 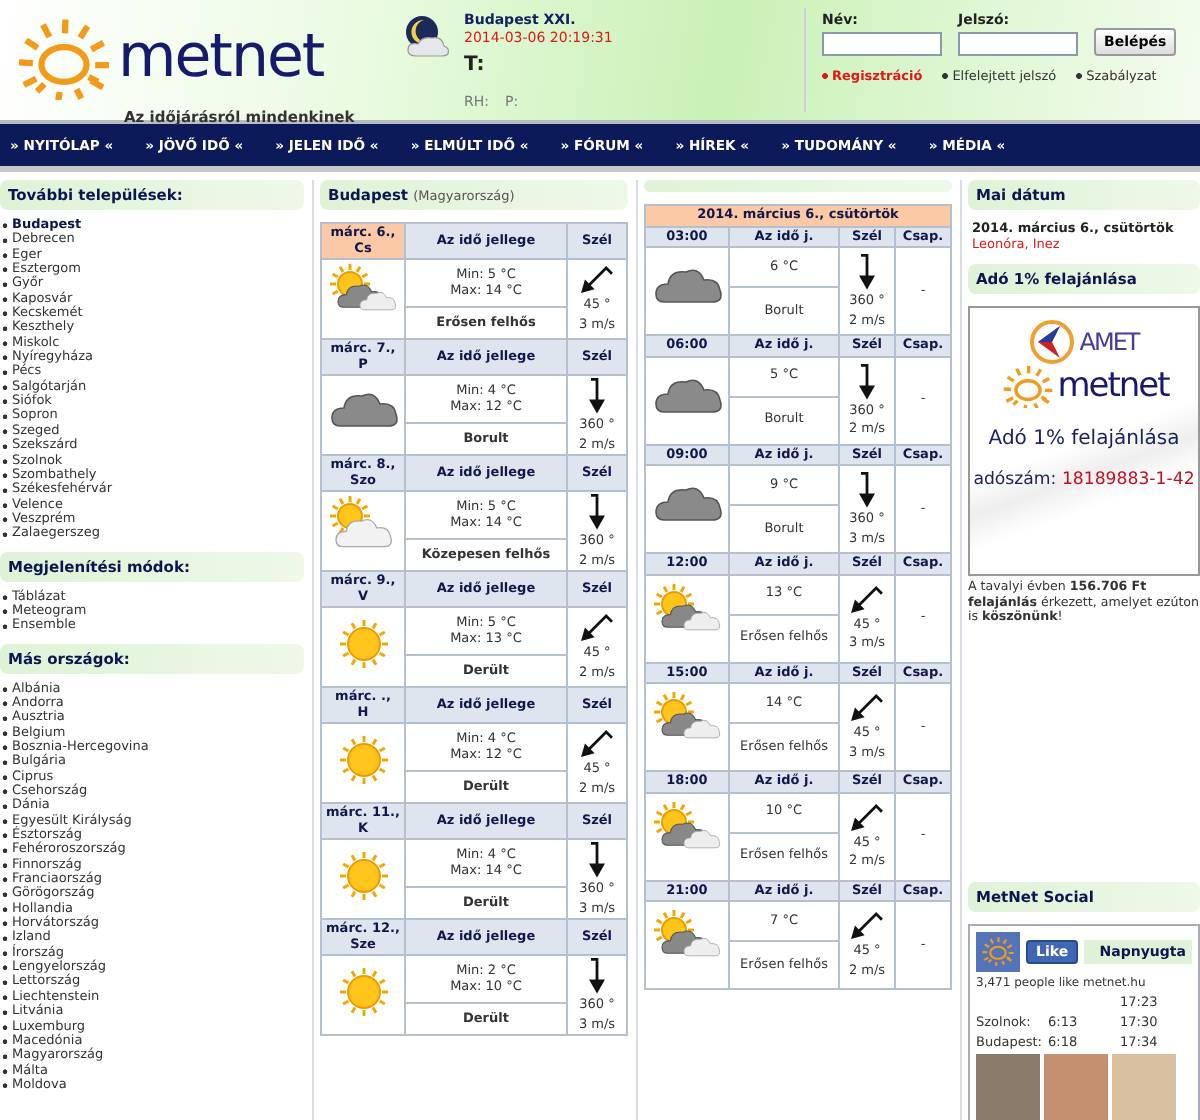 What do you see at coordinates (1084, 480) in the screenshot?
I see `tax-number: adószám: 18189883-1-42` at bounding box center [1084, 480].